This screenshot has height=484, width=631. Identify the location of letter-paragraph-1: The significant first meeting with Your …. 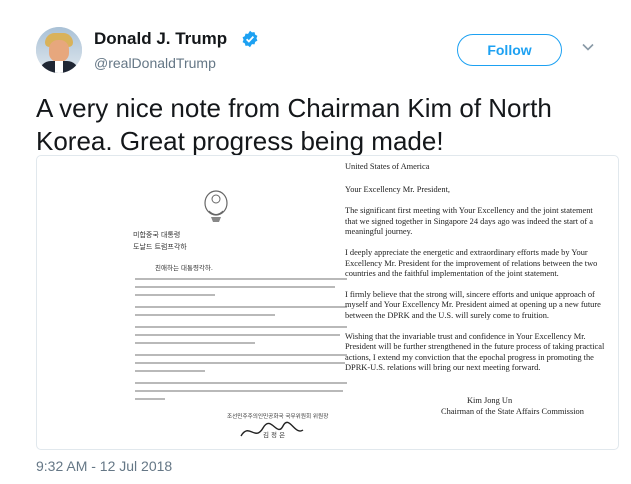
(469, 221).